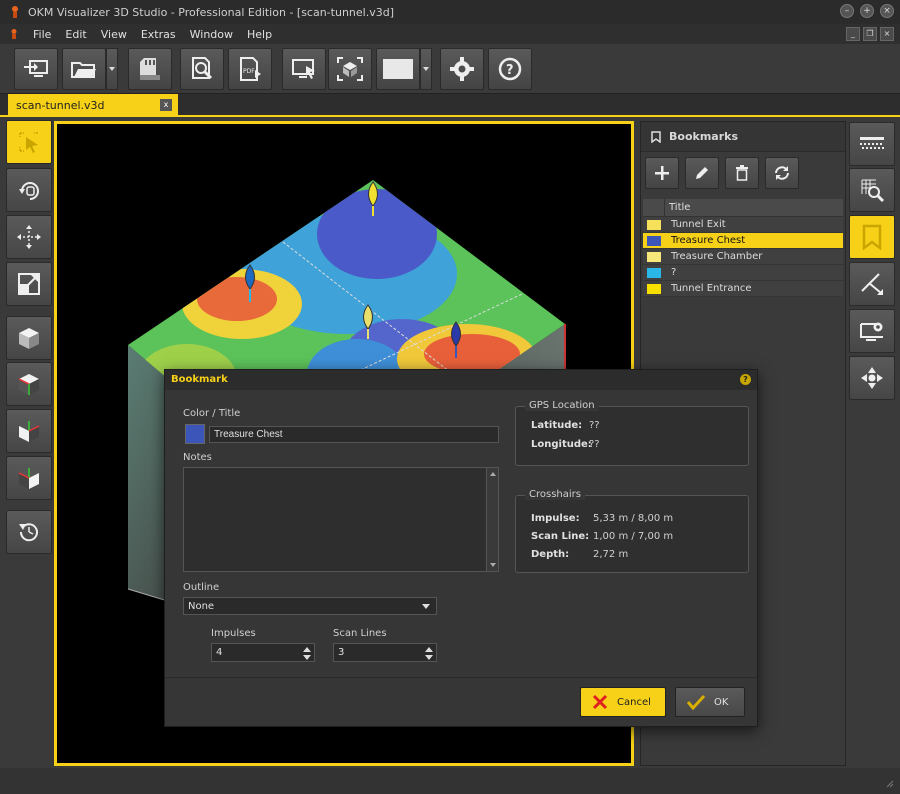 Image resolution: width=900 pixels, height=794 pixels. I want to click on menu-help: Help, so click(259, 34).